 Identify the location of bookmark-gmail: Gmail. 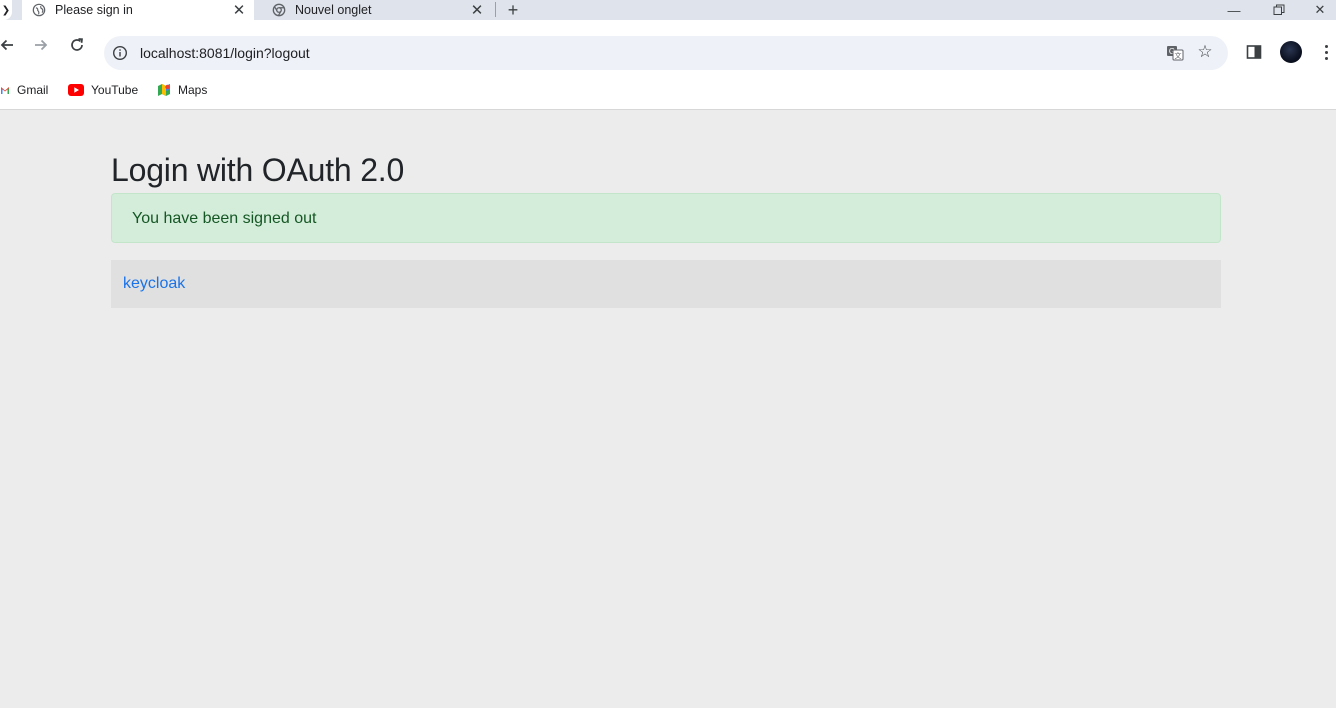
(24, 90).